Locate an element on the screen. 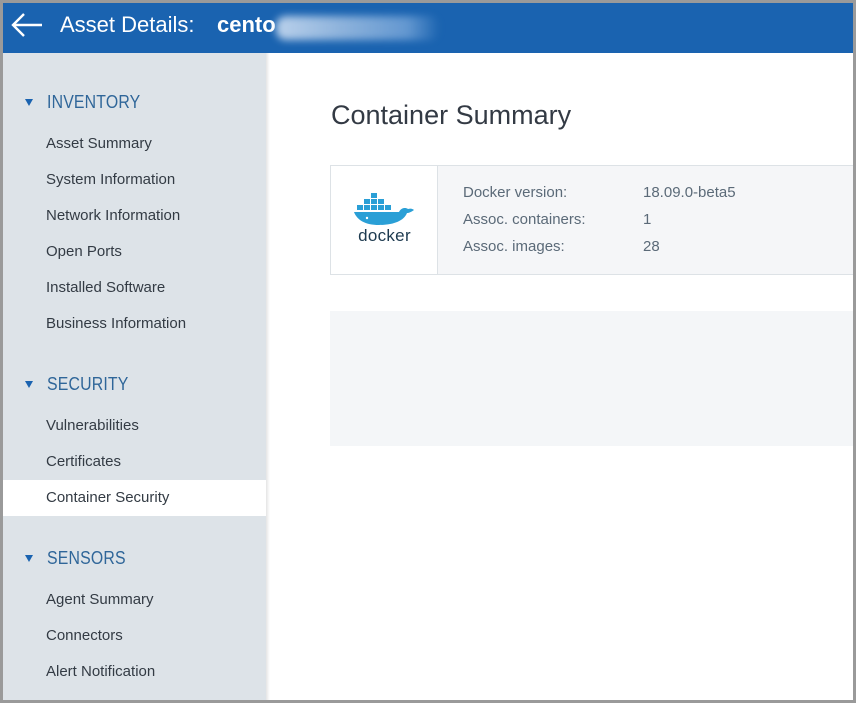 This screenshot has width=856, height=703. sidebar-item-vulnerabilities: Vulnerabilities is located at coordinates (134, 426).